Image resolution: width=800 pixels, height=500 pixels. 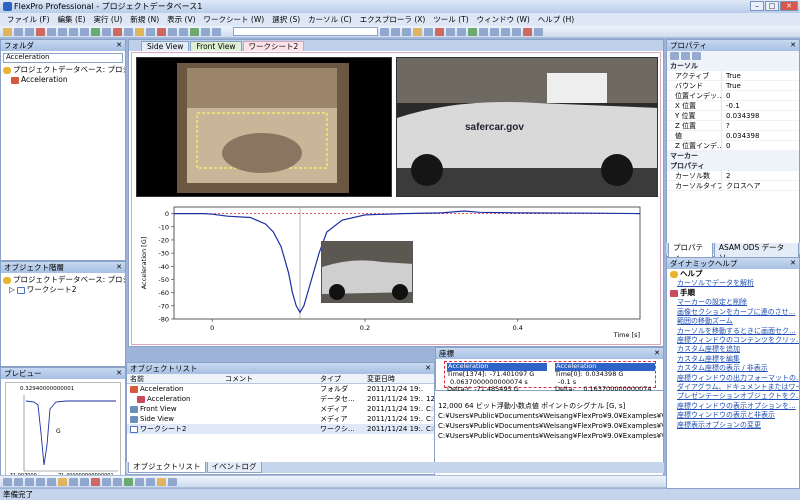 What do you see at coordinates (216, 31) in the screenshot?
I see `layout-icon` at bounding box center [216, 31].